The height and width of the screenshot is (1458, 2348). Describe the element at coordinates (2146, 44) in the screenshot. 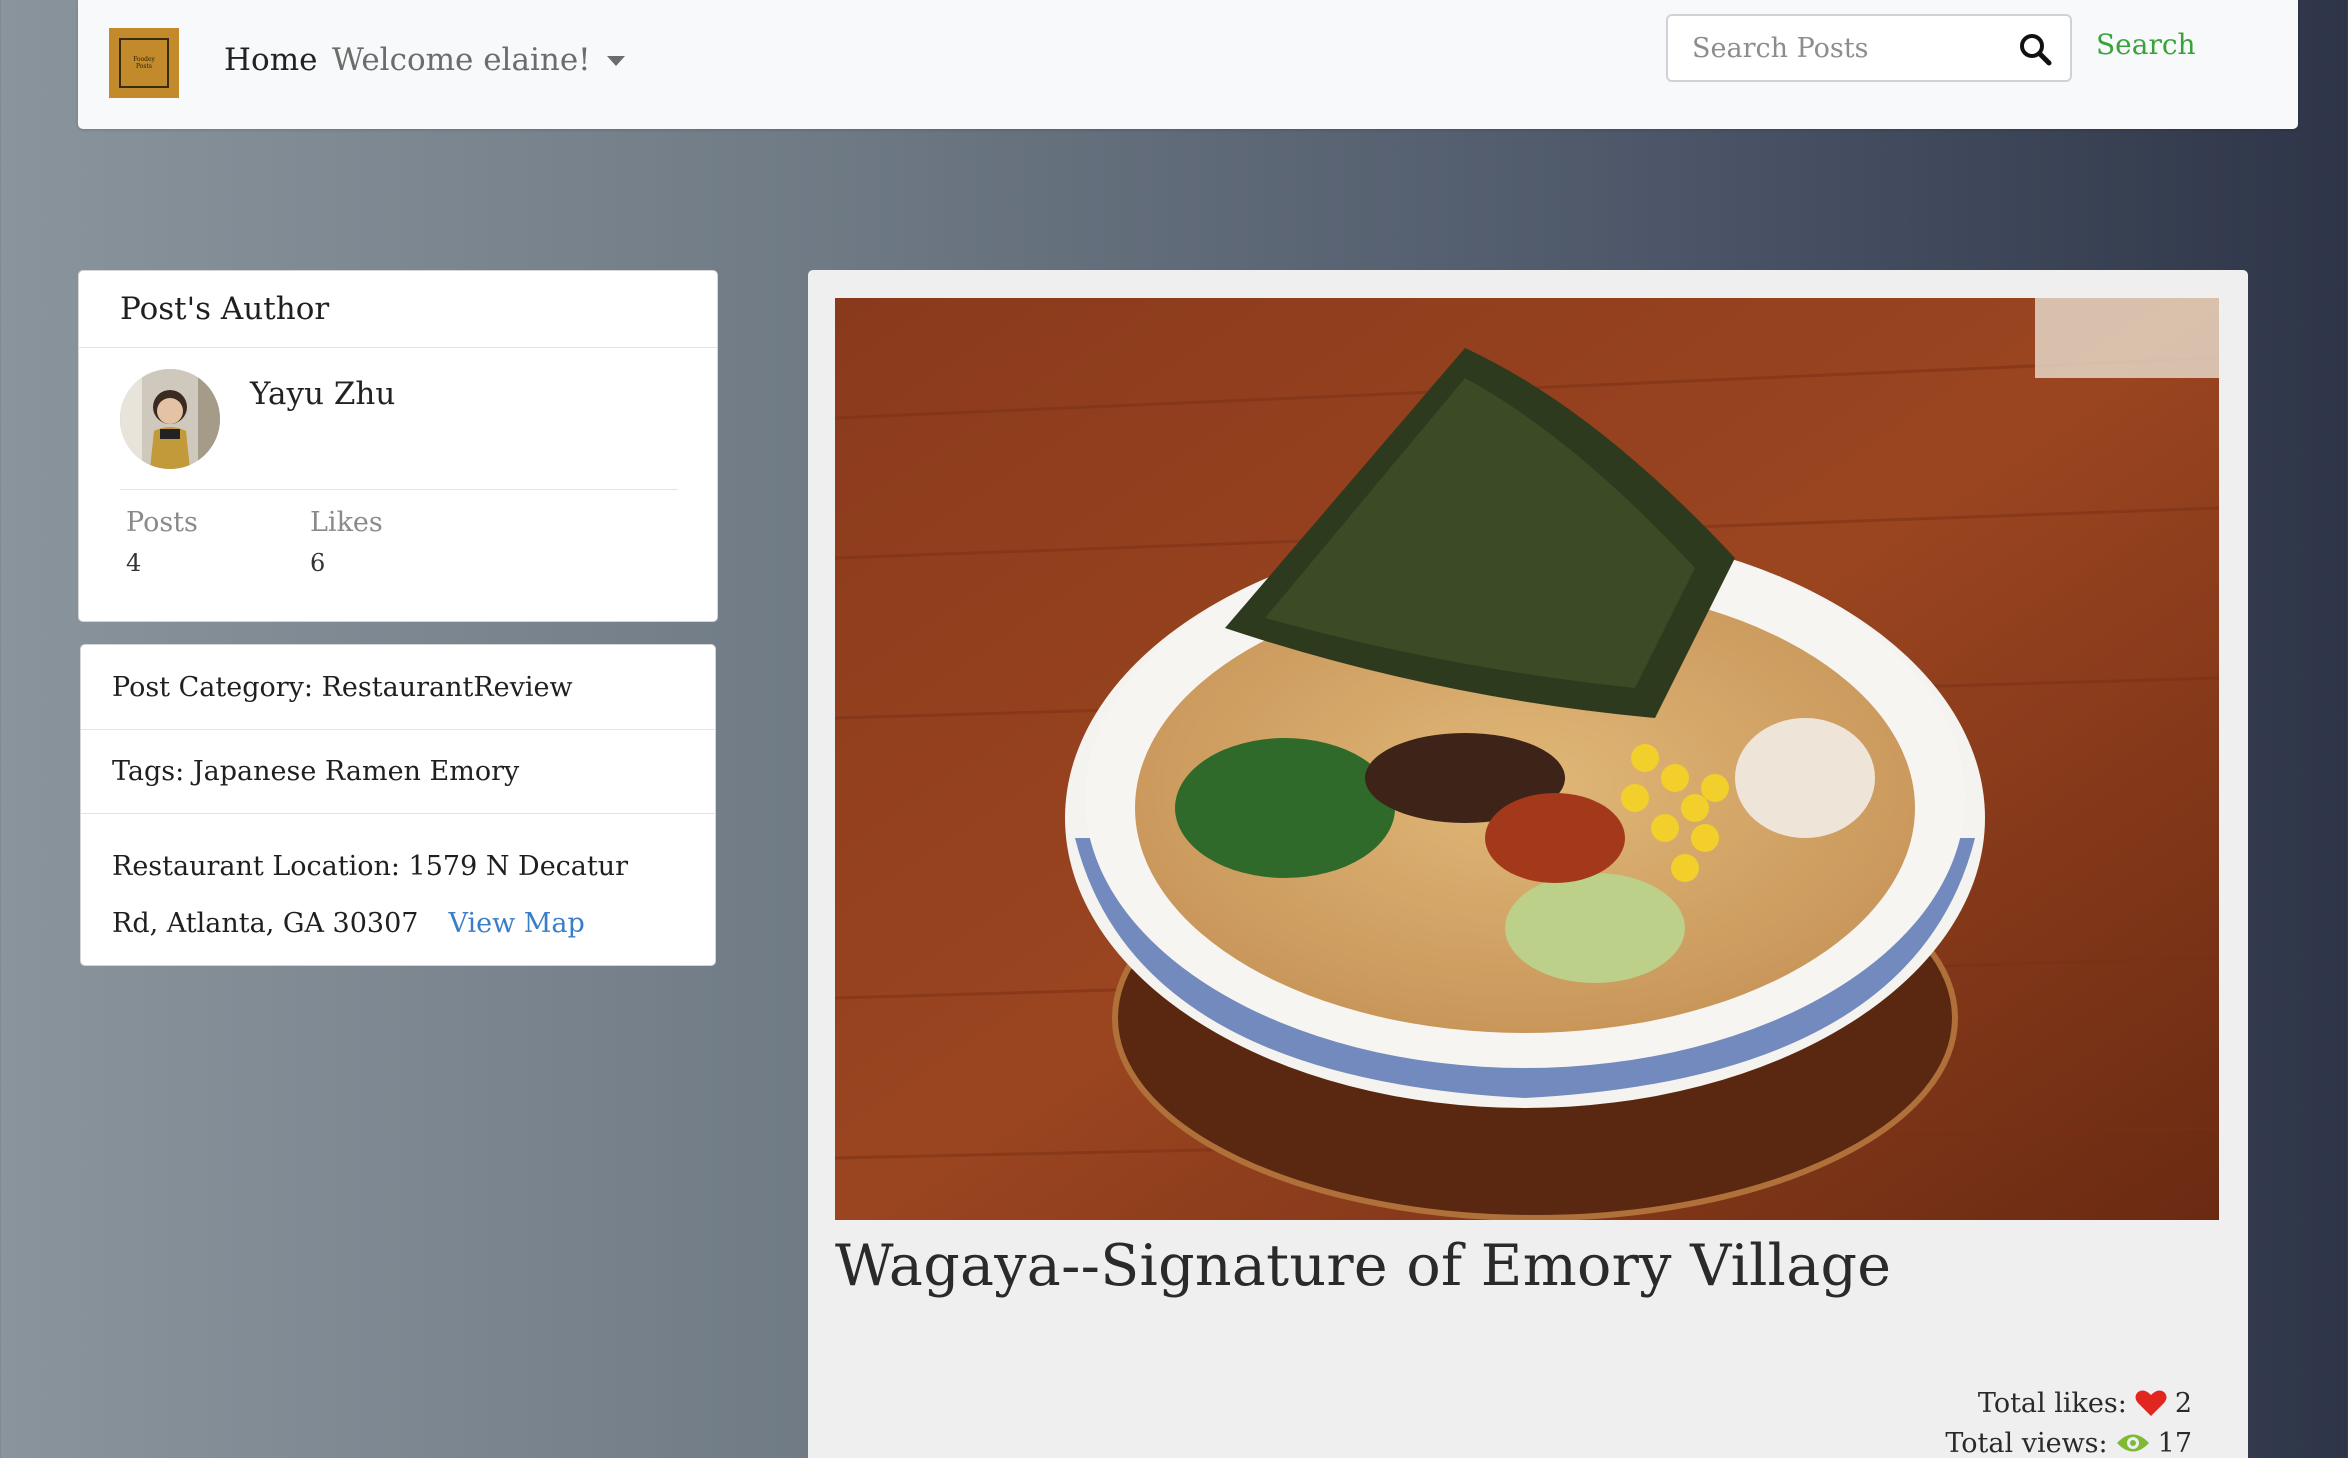

I see `search-button: Search` at that location.